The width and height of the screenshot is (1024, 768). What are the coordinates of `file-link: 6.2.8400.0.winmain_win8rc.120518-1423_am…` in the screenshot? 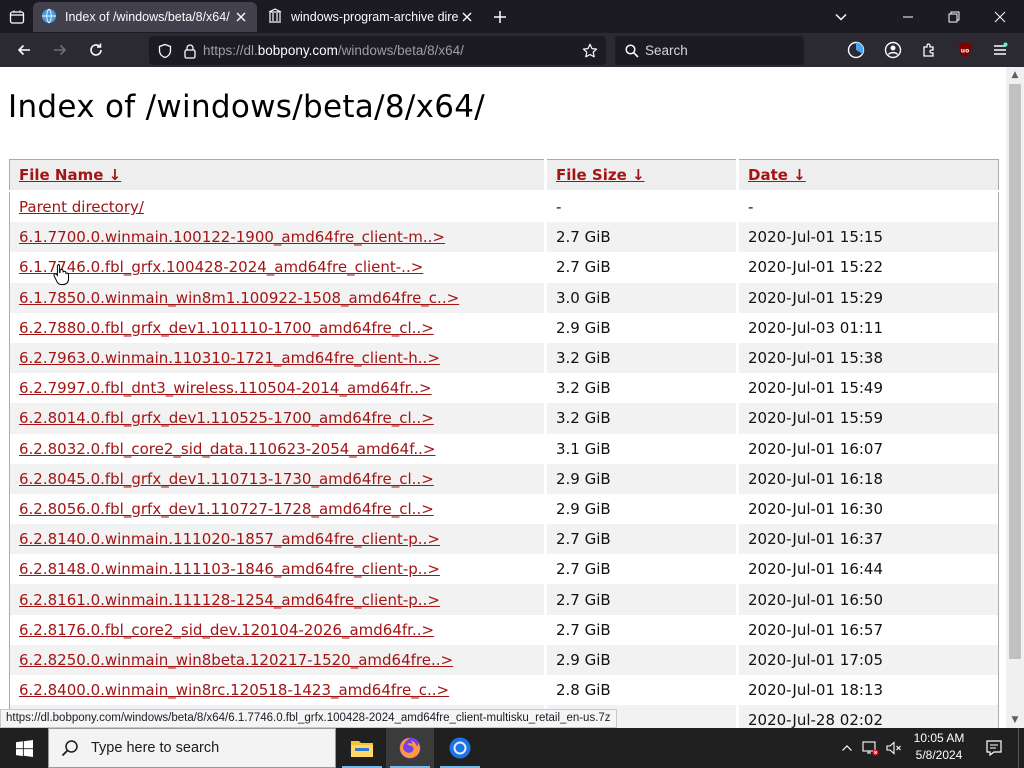 It's located at (234, 690).